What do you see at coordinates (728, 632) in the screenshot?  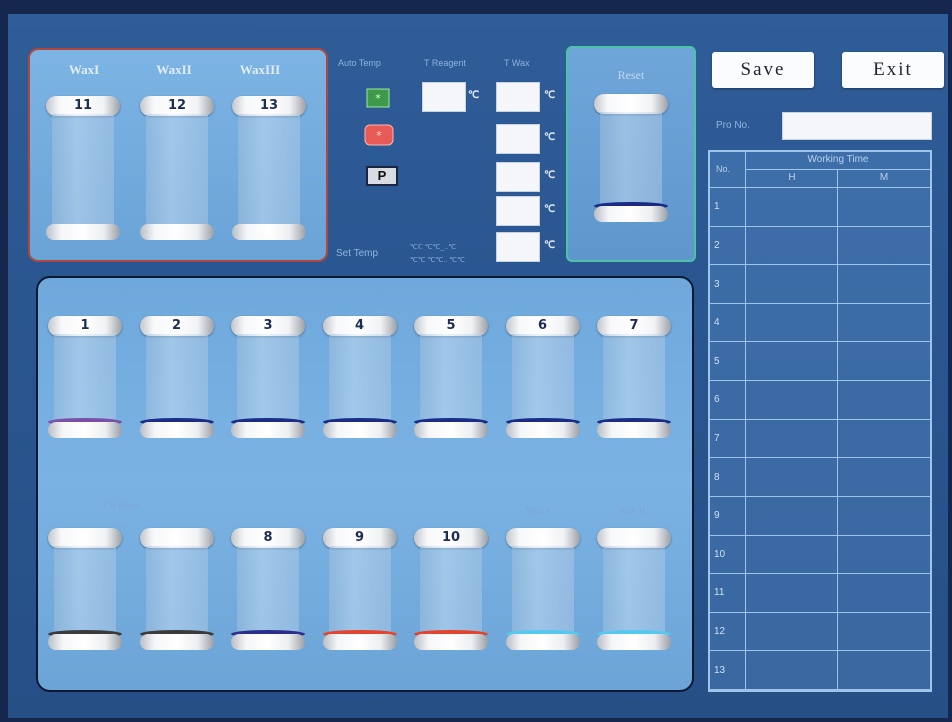 I see `table-cell-no: 12` at bounding box center [728, 632].